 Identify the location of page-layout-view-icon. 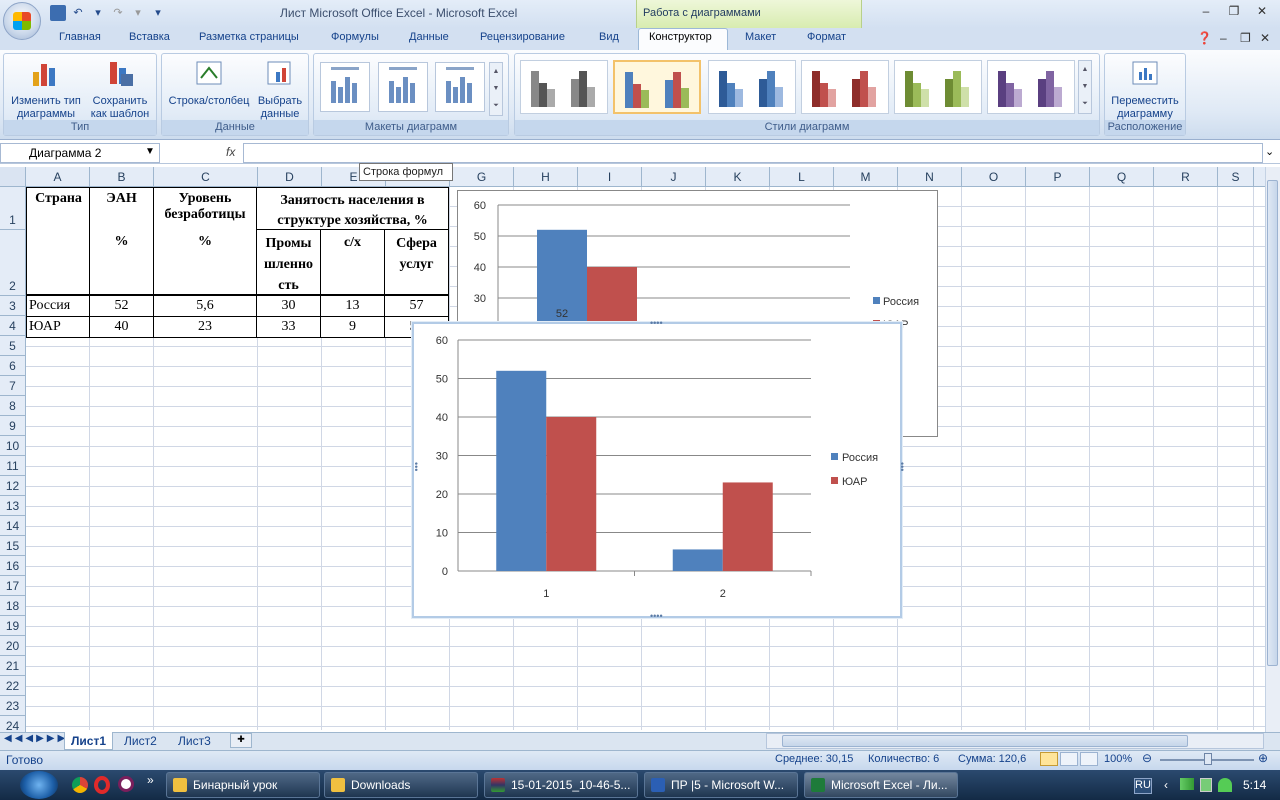
(1069, 759).